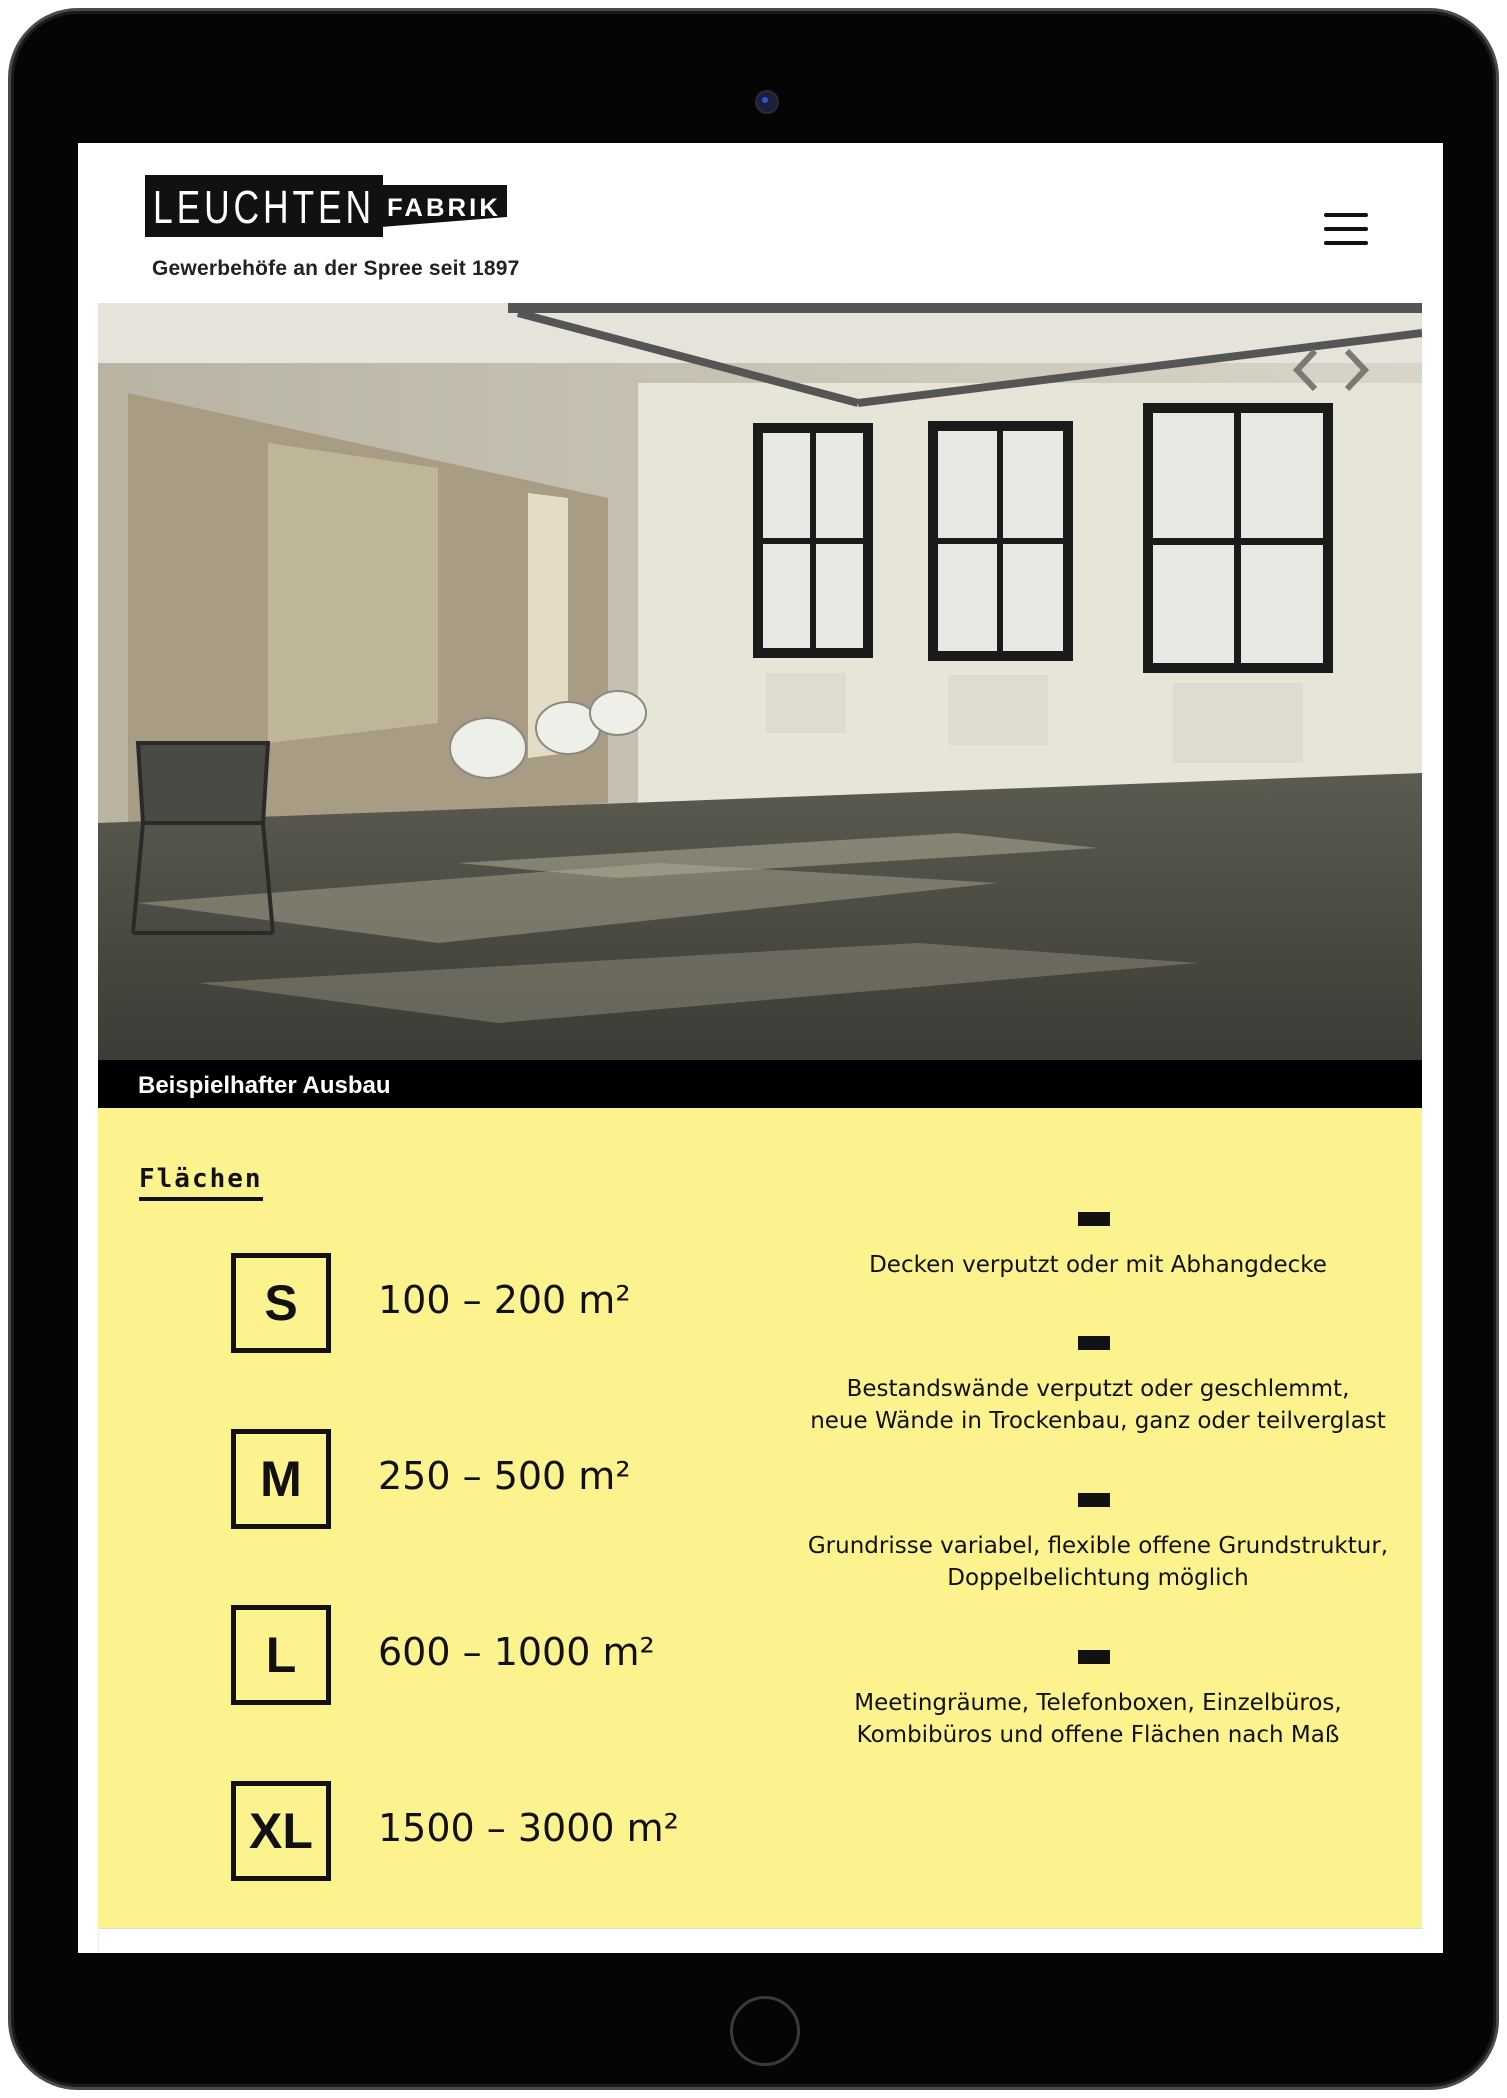  Describe the element at coordinates (765, 2031) in the screenshot. I see `home-button` at that location.